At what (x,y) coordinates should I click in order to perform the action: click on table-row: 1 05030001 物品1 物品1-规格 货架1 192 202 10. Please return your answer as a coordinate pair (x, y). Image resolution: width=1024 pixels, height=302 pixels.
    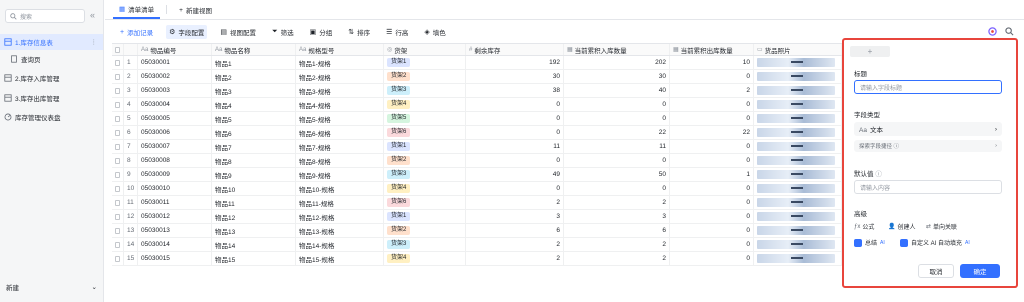
    Looking at the image, I should click on (477, 63).